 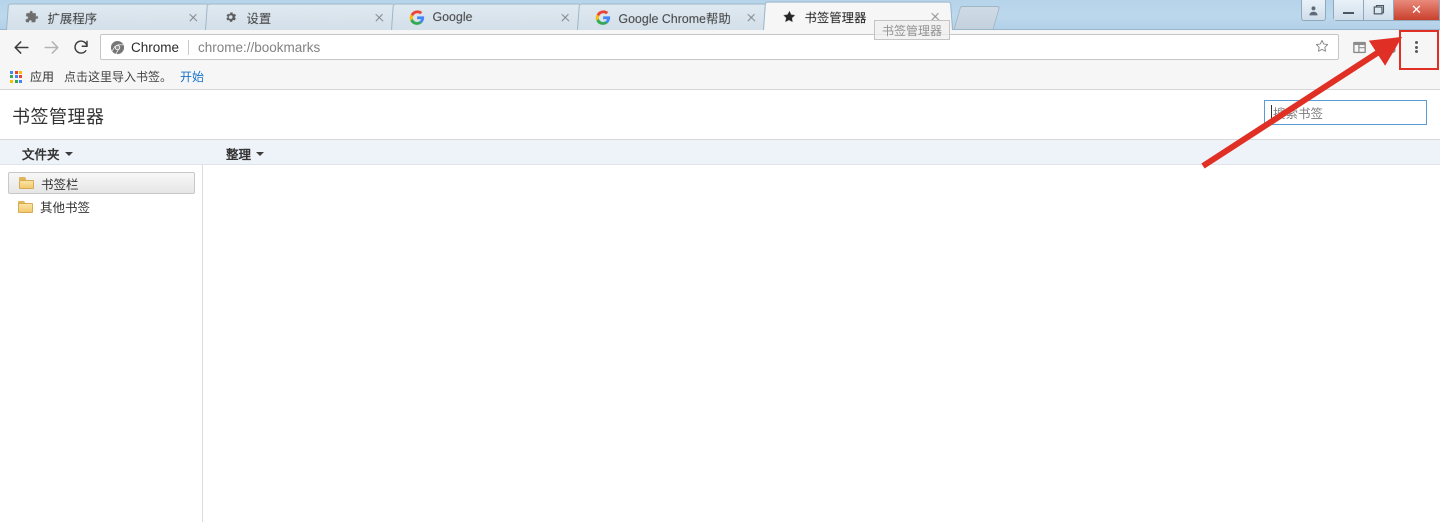 I want to click on apps-label: 应用, so click(x=42, y=76).